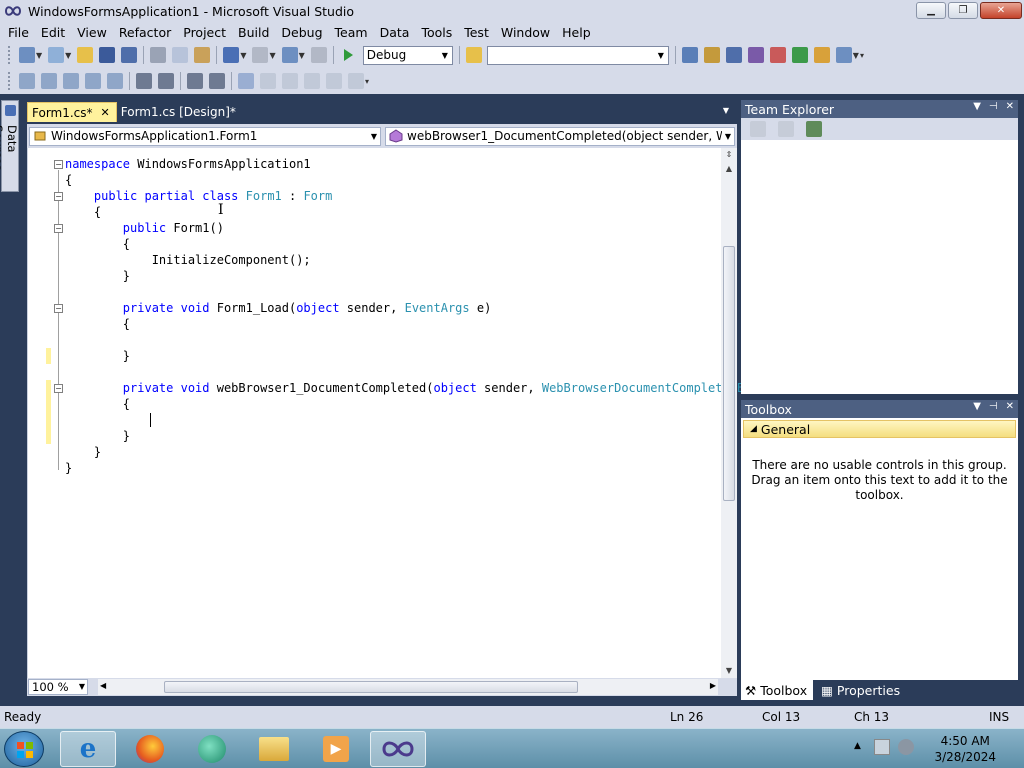 This screenshot has height=768, width=1024. Describe the element at coordinates (729, 155) in the screenshot. I see `split-handle-icon: ⇕` at that location.